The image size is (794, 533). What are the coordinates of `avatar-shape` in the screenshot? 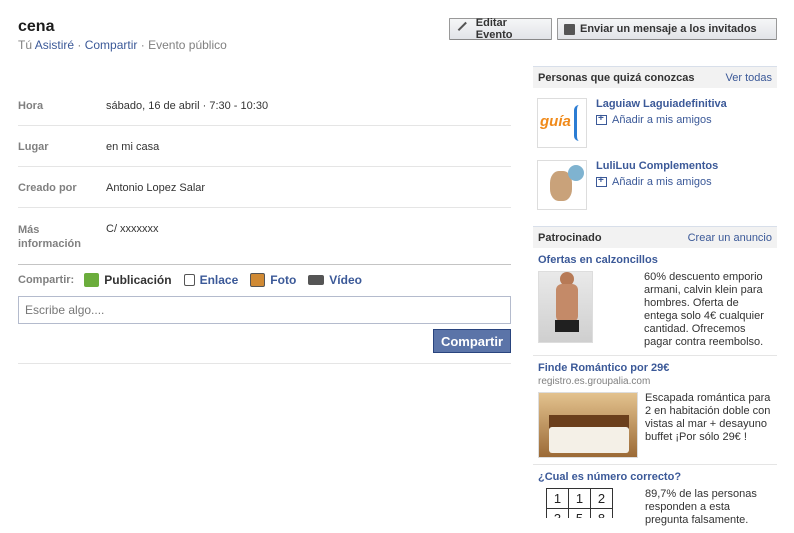 It's located at (576, 173).